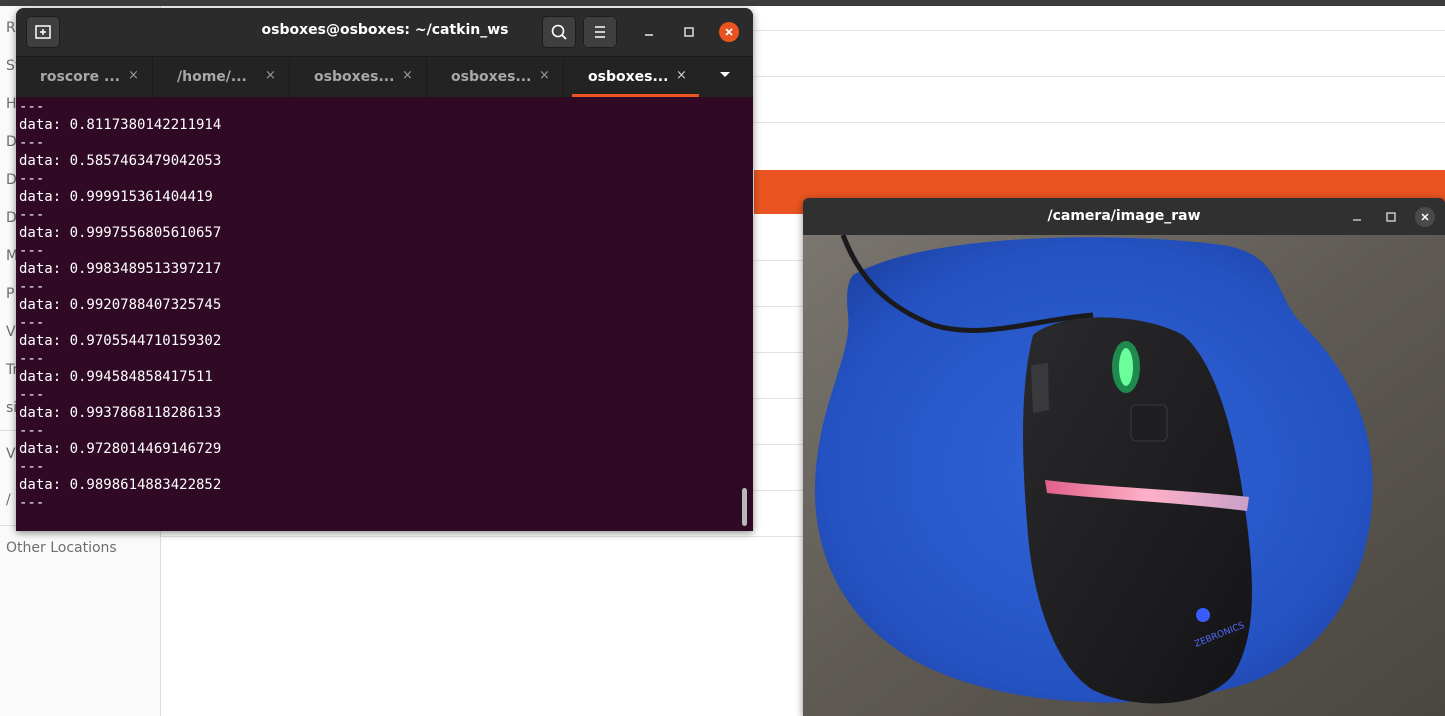 Image resolution: width=1445 pixels, height=716 pixels. I want to click on terminal-header-bar: osboxes@osboxes: ~/catkin_ws, so click(384, 32).